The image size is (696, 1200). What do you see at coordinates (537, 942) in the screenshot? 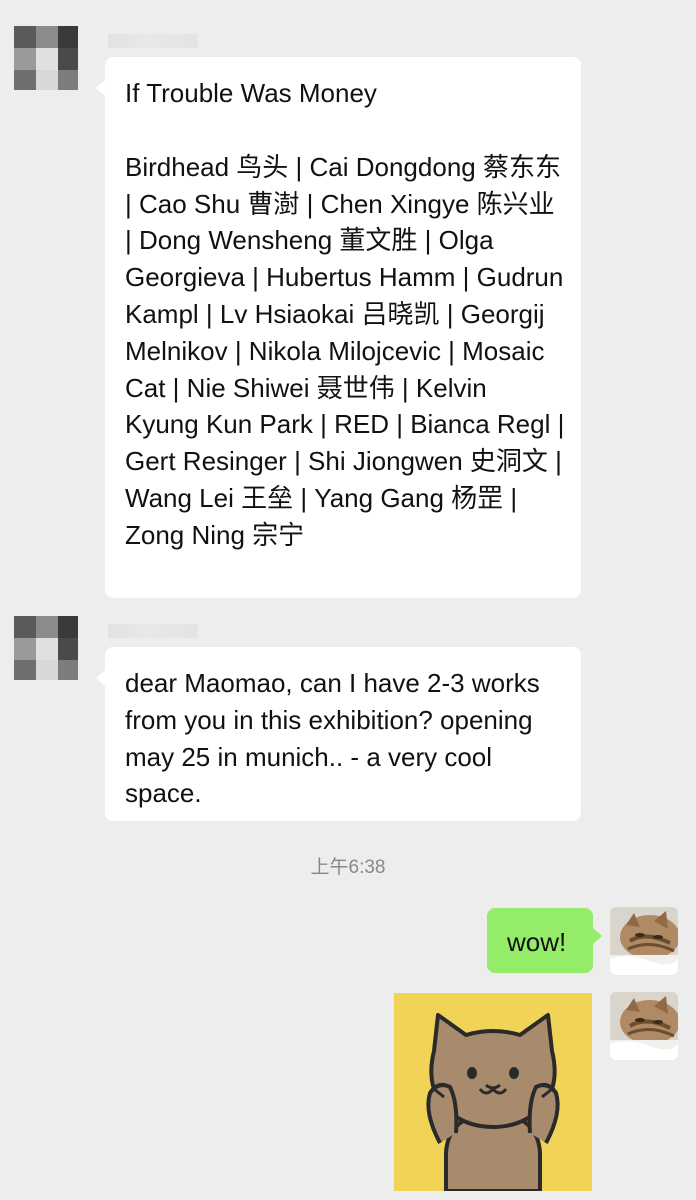
I see `message-outgoing-text: wow!` at bounding box center [537, 942].